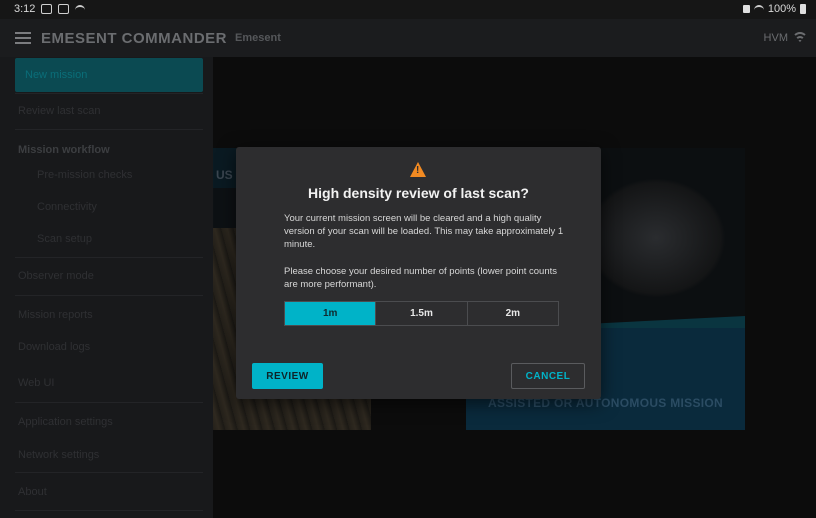 The height and width of the screenshot is (518, 816). I want to click on battery-icon, so click(803, 9).